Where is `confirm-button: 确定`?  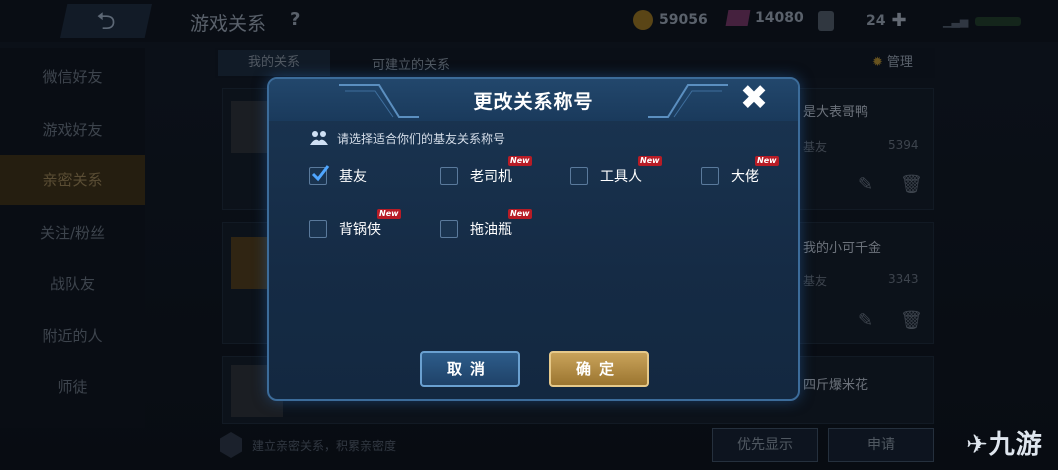
confirm-button: 确定 is located at coordinates (599, 369).